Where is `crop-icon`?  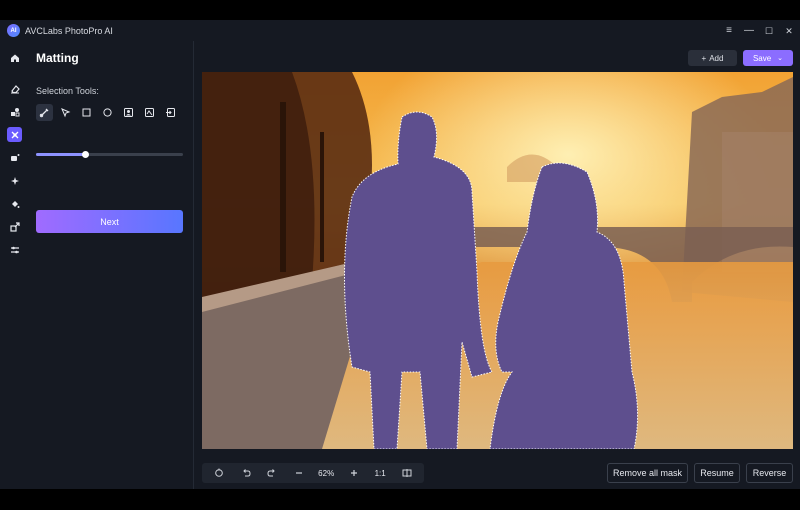
crop-icon is located at coordinates (14, 226).